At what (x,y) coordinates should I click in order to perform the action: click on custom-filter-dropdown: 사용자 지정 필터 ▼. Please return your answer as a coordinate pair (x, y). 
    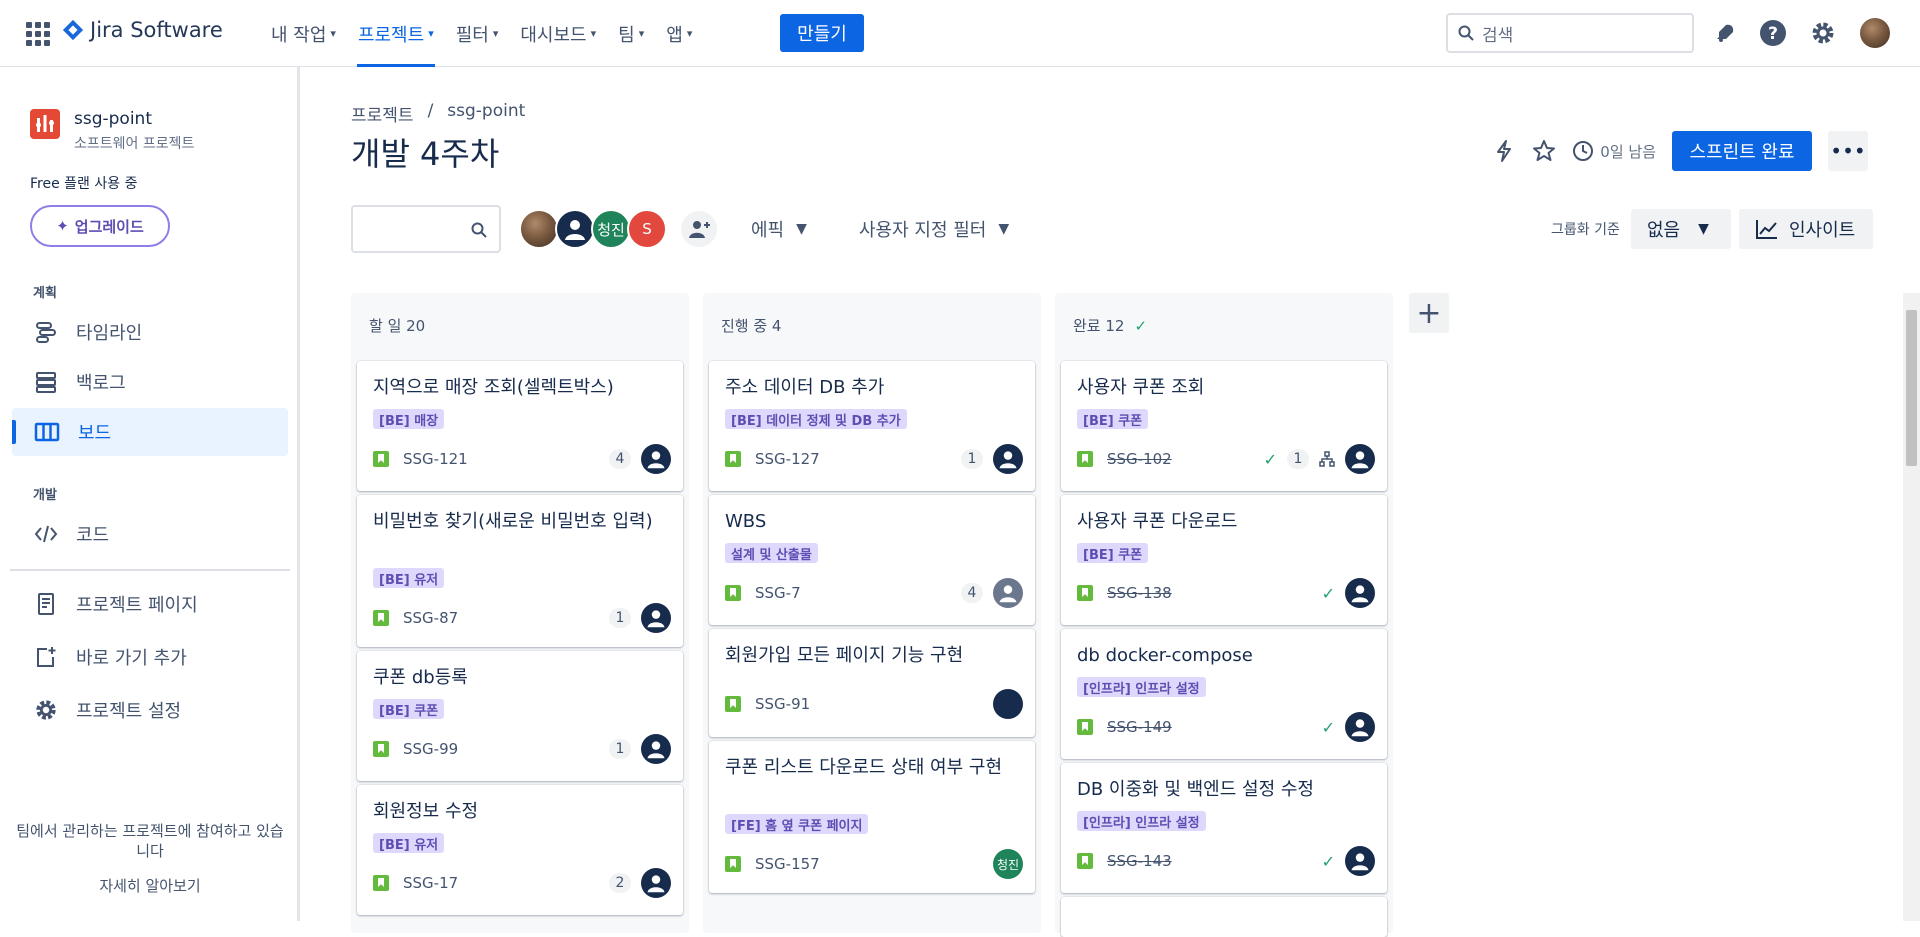
    Looking at the image, I should click on (934, 229).